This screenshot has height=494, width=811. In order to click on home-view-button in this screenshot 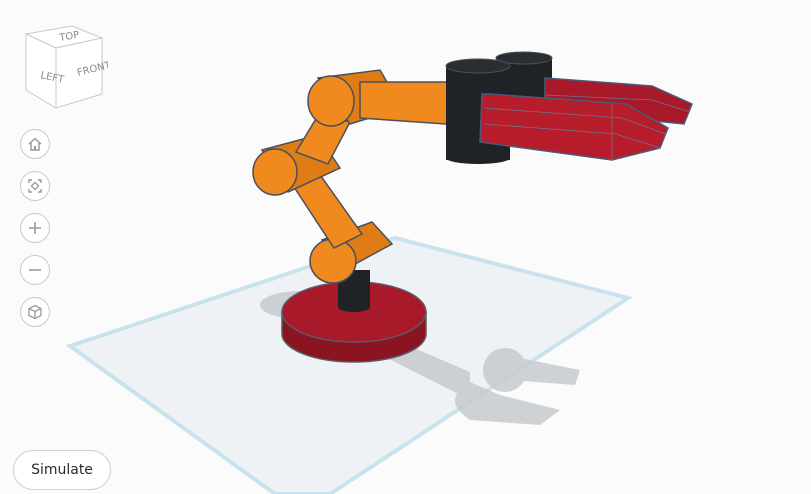, I will do `click(35, 144)`.